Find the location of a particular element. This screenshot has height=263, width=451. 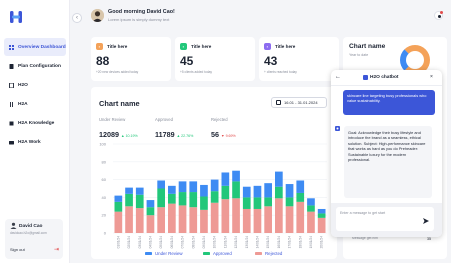

doc-icon is located at coordinates (11, 66).